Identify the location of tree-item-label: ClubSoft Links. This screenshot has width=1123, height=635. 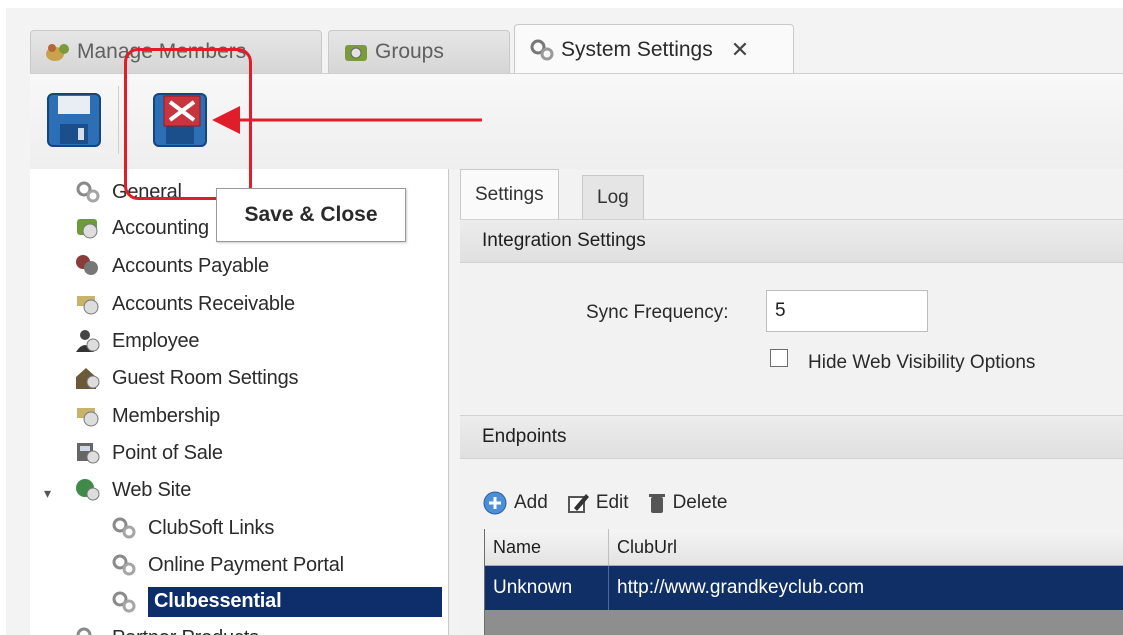
(211, 527).